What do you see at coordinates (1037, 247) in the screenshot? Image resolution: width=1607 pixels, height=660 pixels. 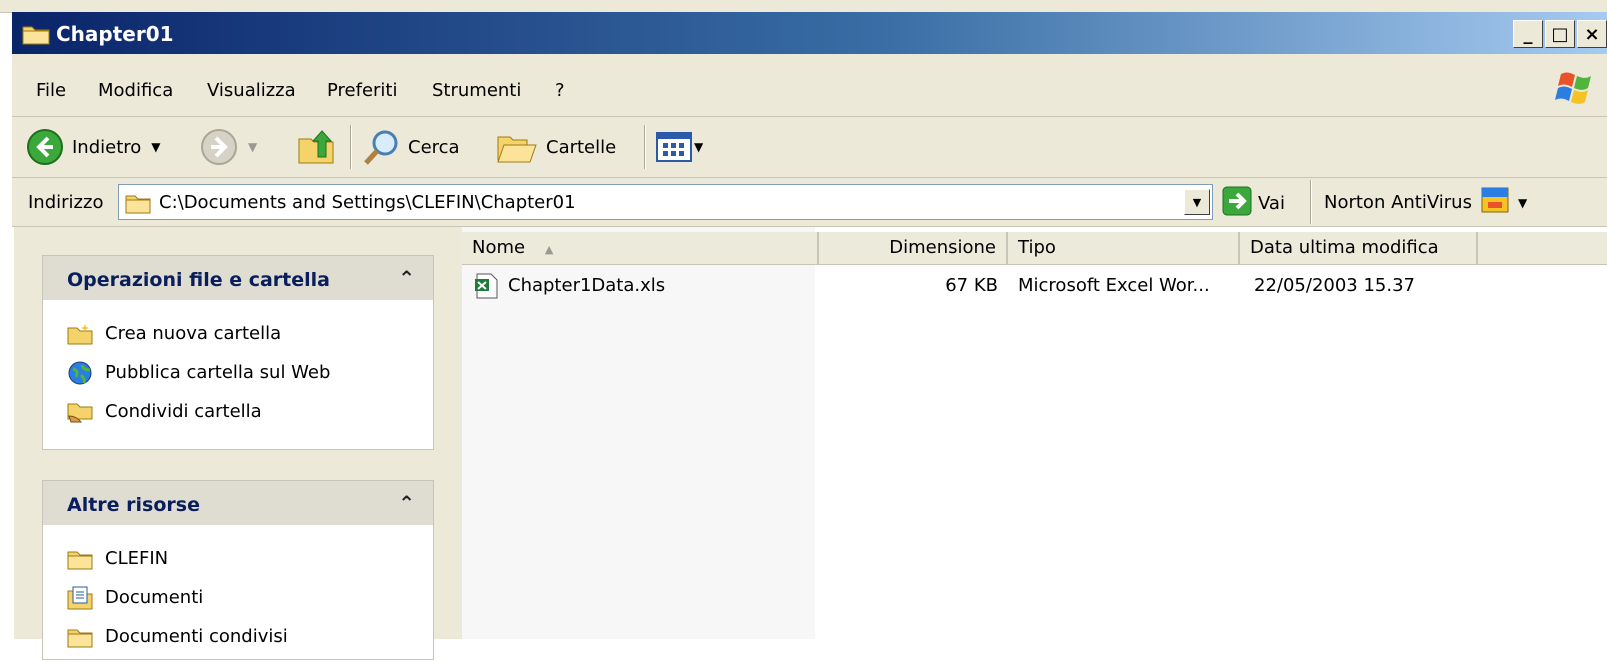 I see `column-header-label: Tipo` at bounding box center [1037, 247].